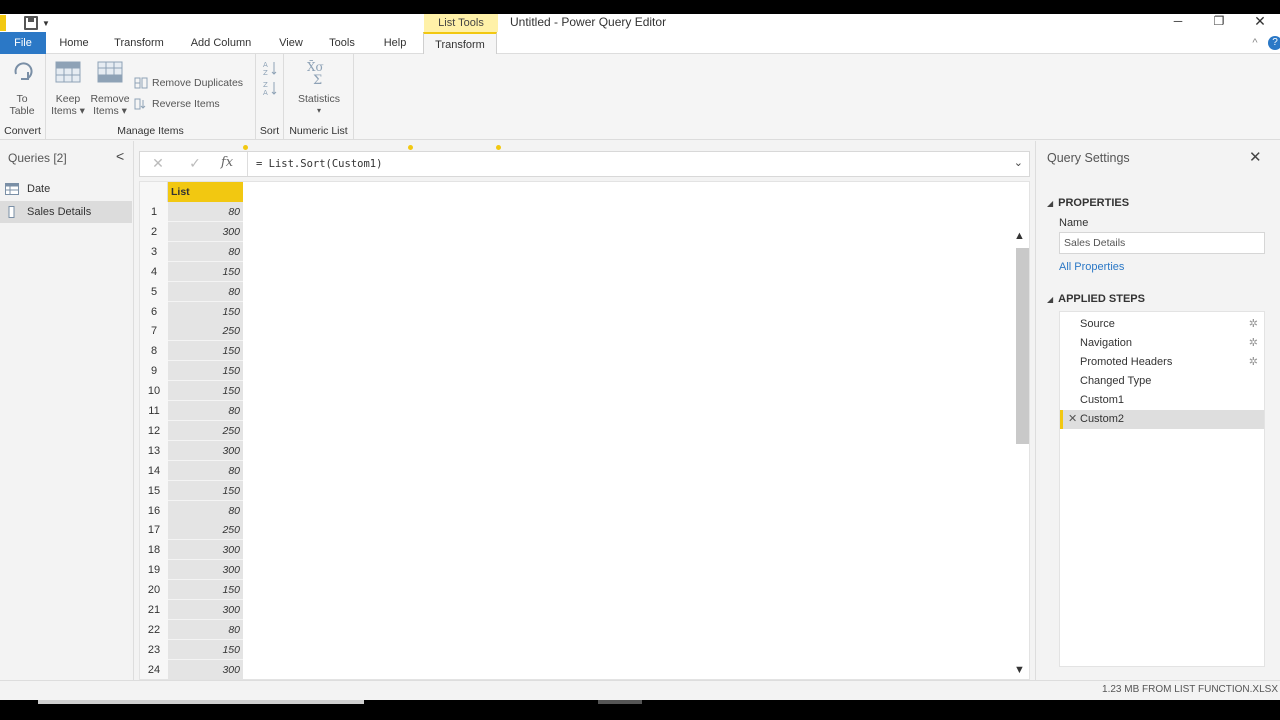  I want to click on table-row: 20 150, so click(191, 590).